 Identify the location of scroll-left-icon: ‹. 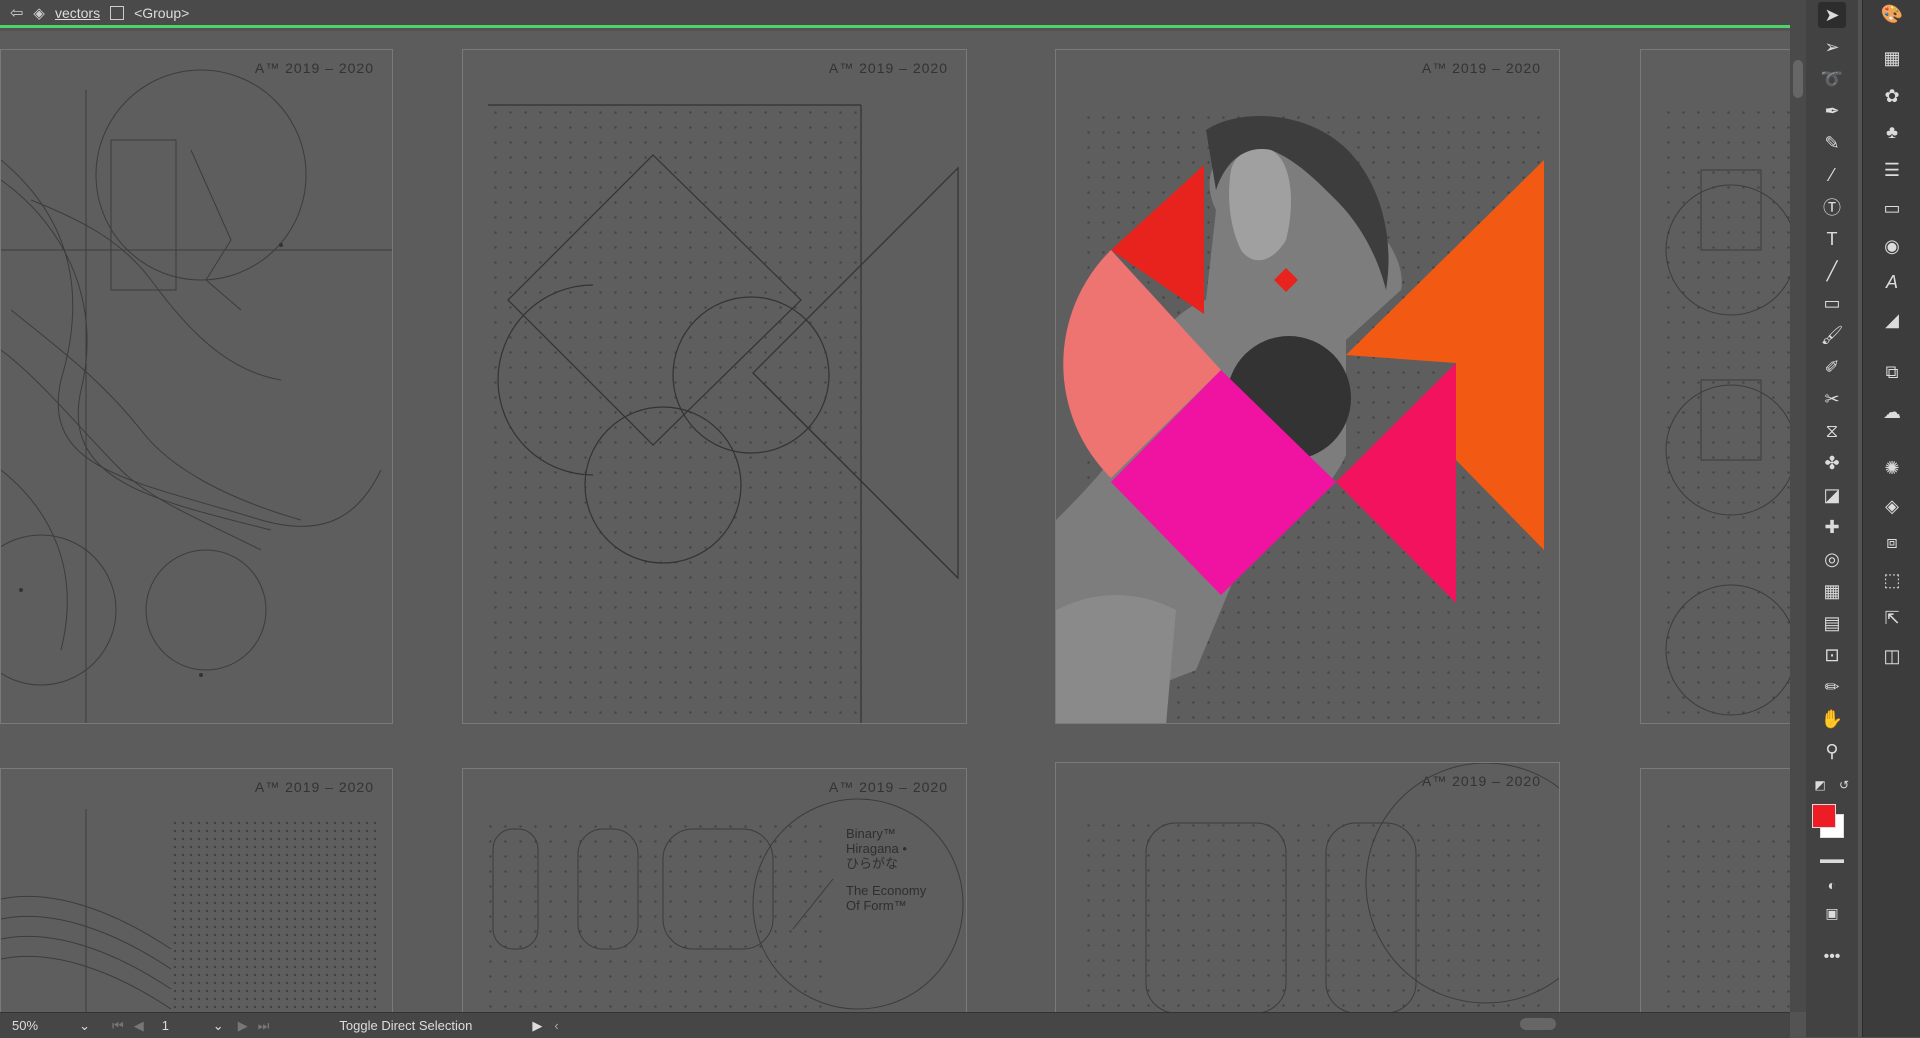
(556, 1025).